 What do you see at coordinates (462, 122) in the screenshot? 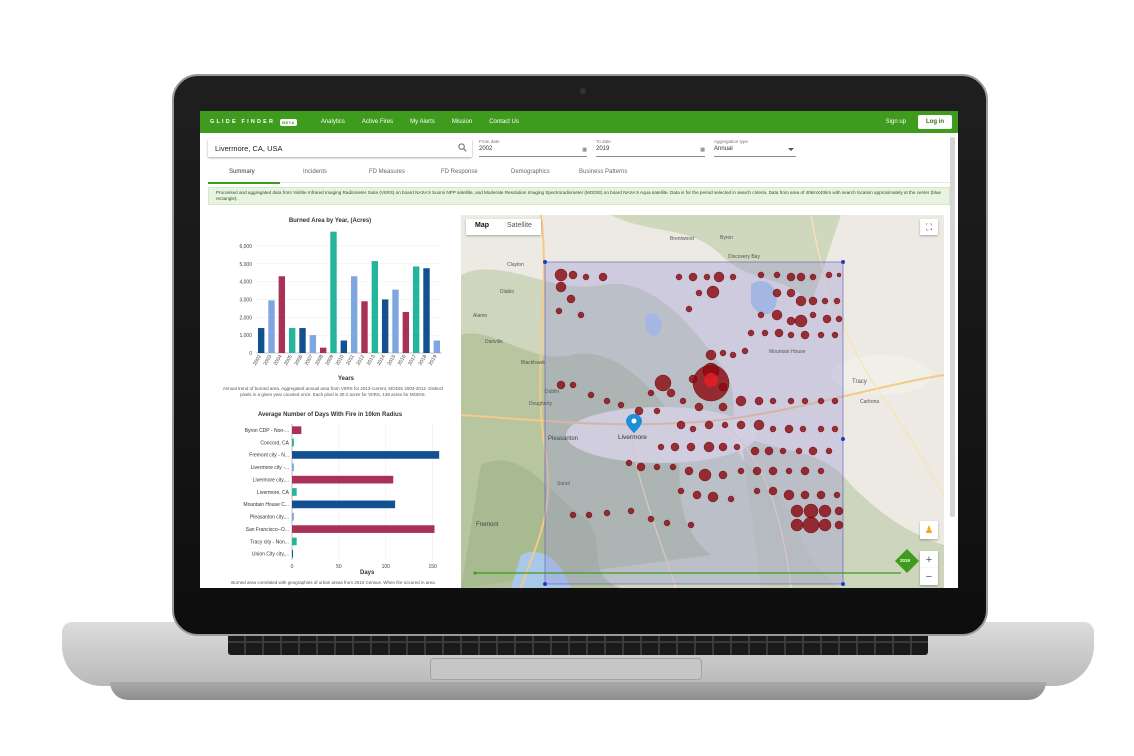
I see `nav-mission: Mission` at bounding box center [462, 122].